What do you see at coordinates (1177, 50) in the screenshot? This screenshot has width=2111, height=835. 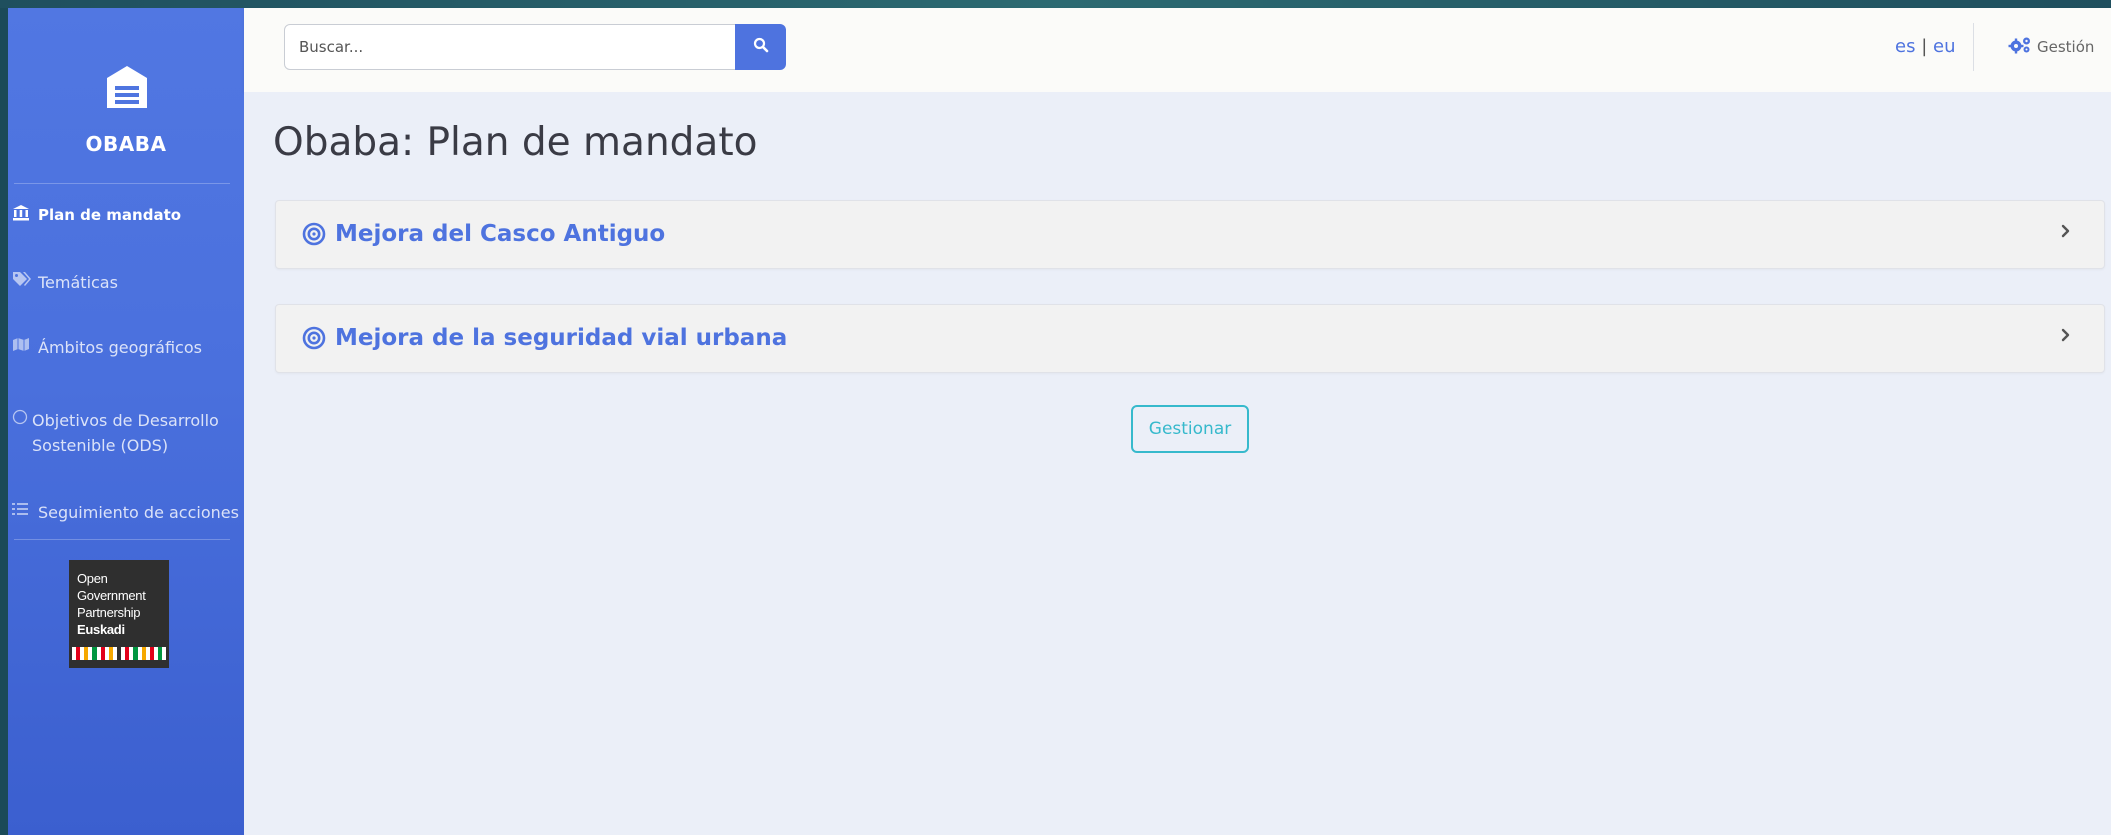 I see `topbar: es | eu Gestión` at bounding box center [1177, 50].